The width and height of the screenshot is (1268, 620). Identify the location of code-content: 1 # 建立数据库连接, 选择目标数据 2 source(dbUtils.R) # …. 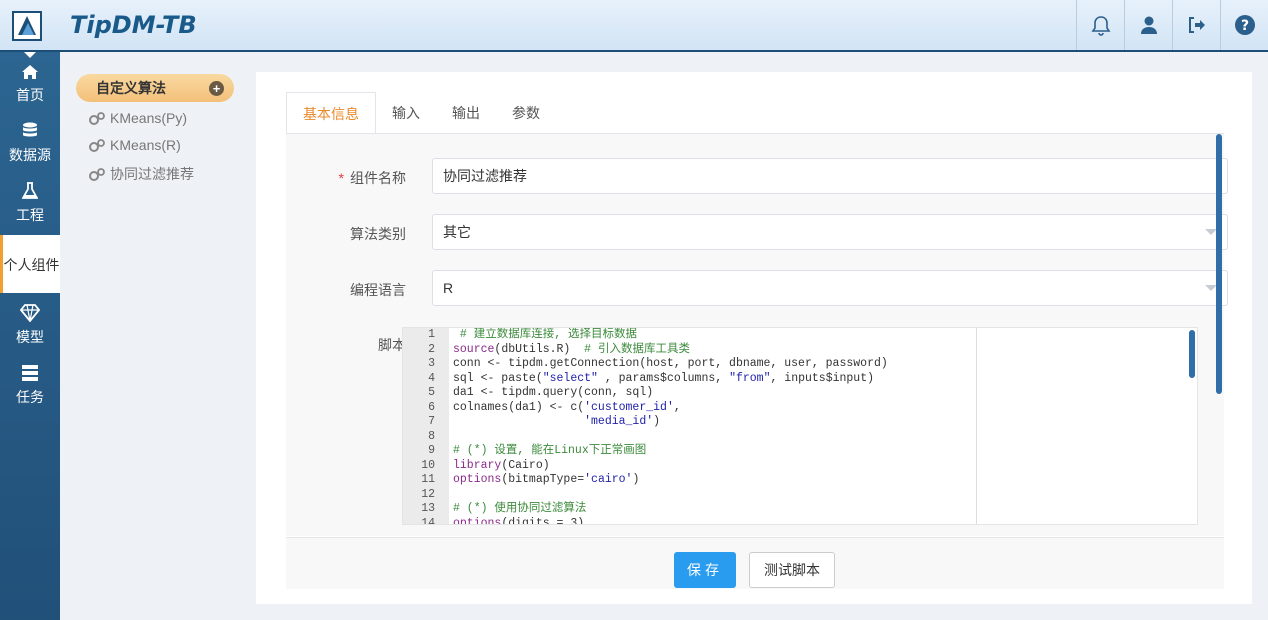
(645, 426).